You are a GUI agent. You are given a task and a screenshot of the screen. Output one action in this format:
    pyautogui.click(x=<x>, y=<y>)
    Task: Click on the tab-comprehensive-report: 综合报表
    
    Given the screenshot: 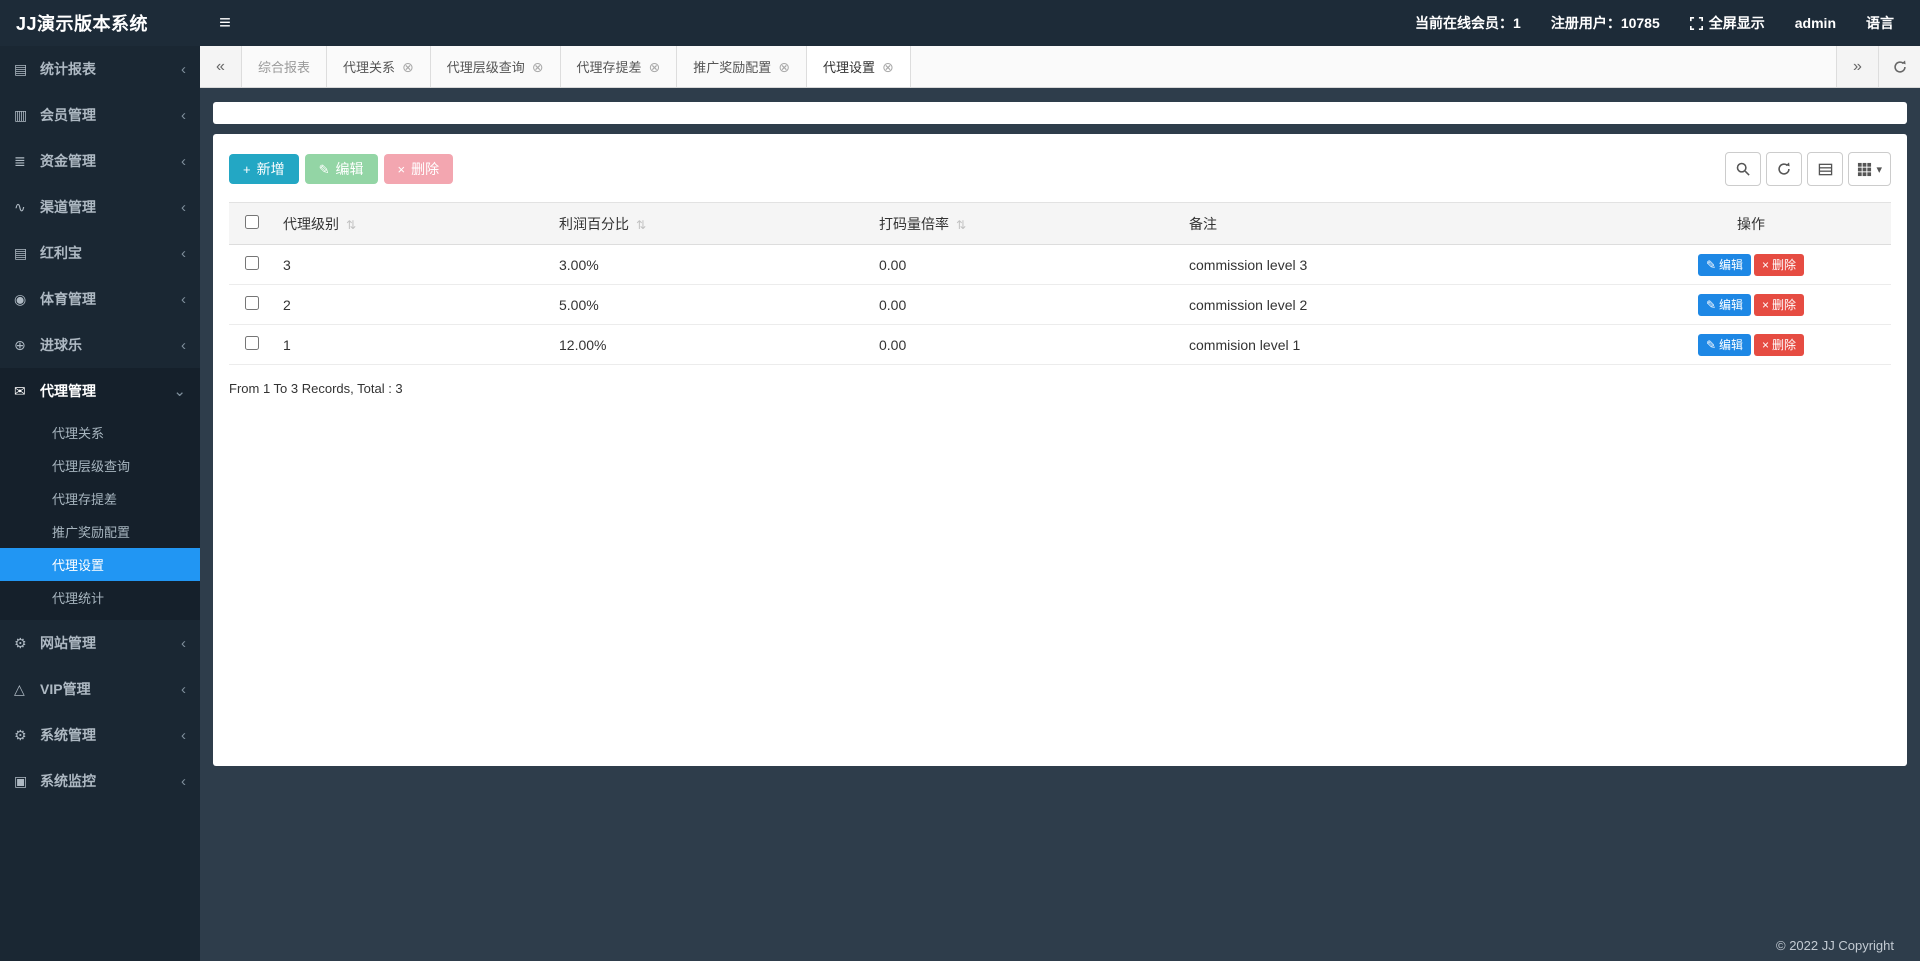 What is the action you would take?
    pyautogui.click(x=285, y=66)
    